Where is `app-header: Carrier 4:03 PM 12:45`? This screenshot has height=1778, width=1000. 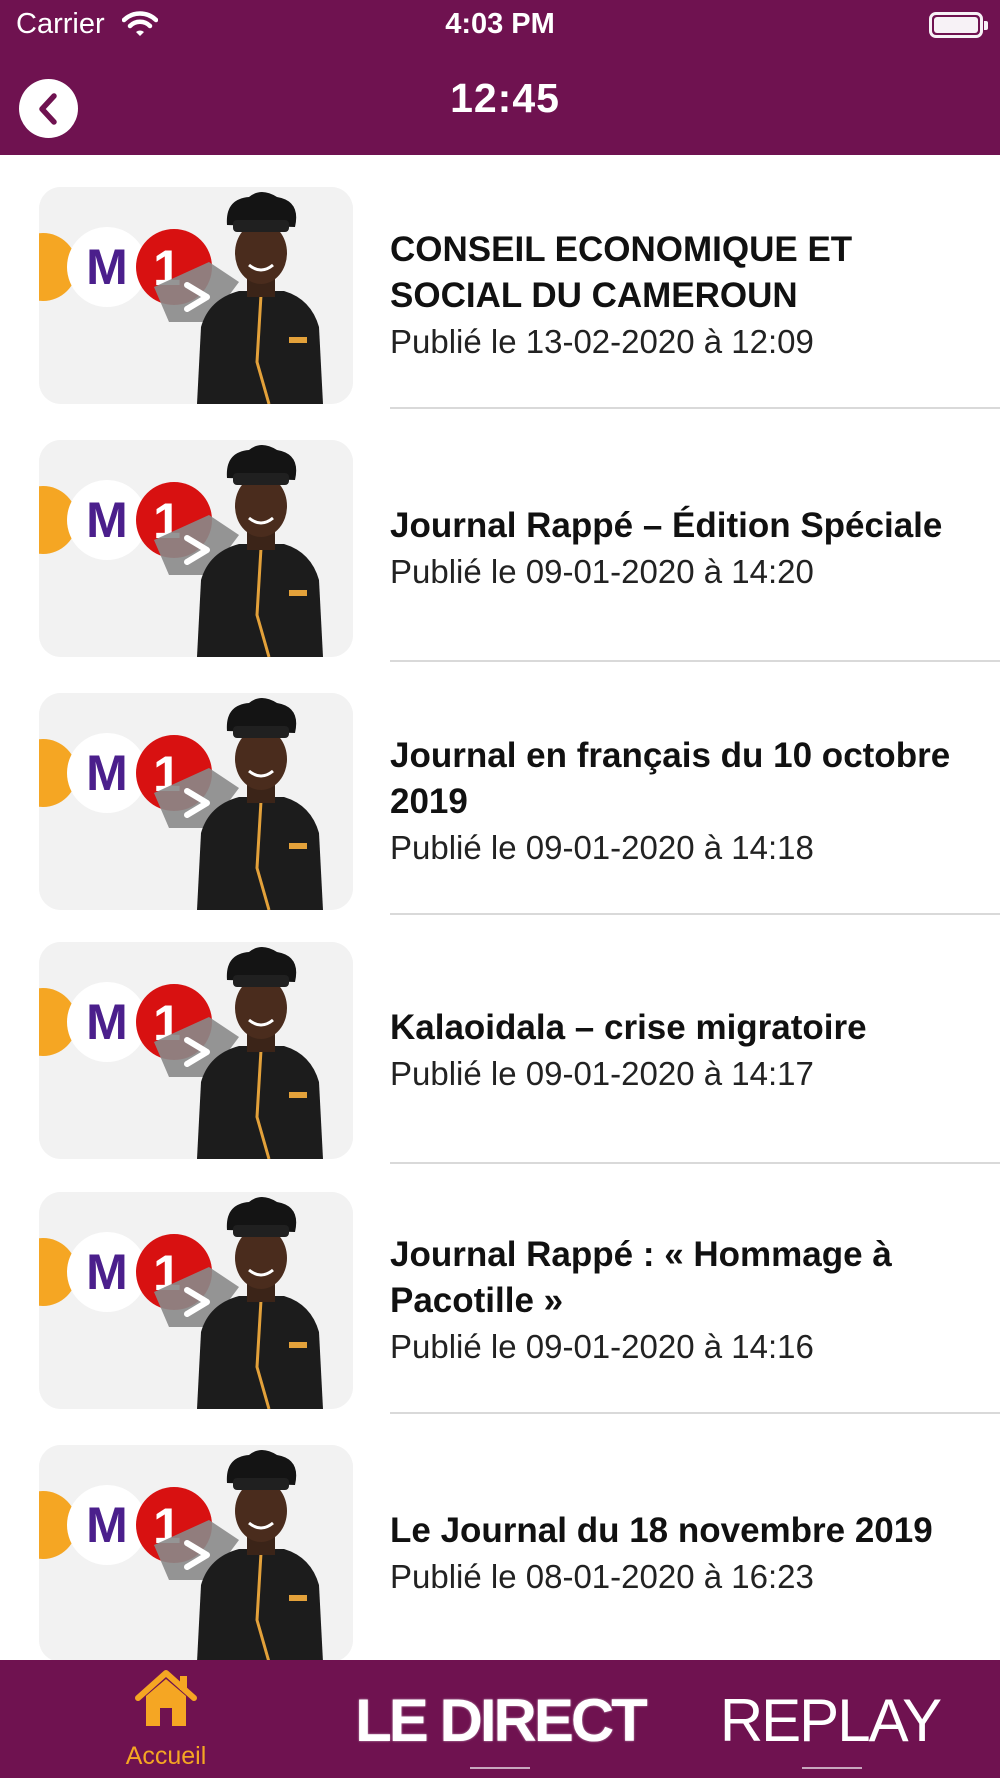 app-header: Carrier 4:03 PM 12:45 is located at coordinates (500, 77).